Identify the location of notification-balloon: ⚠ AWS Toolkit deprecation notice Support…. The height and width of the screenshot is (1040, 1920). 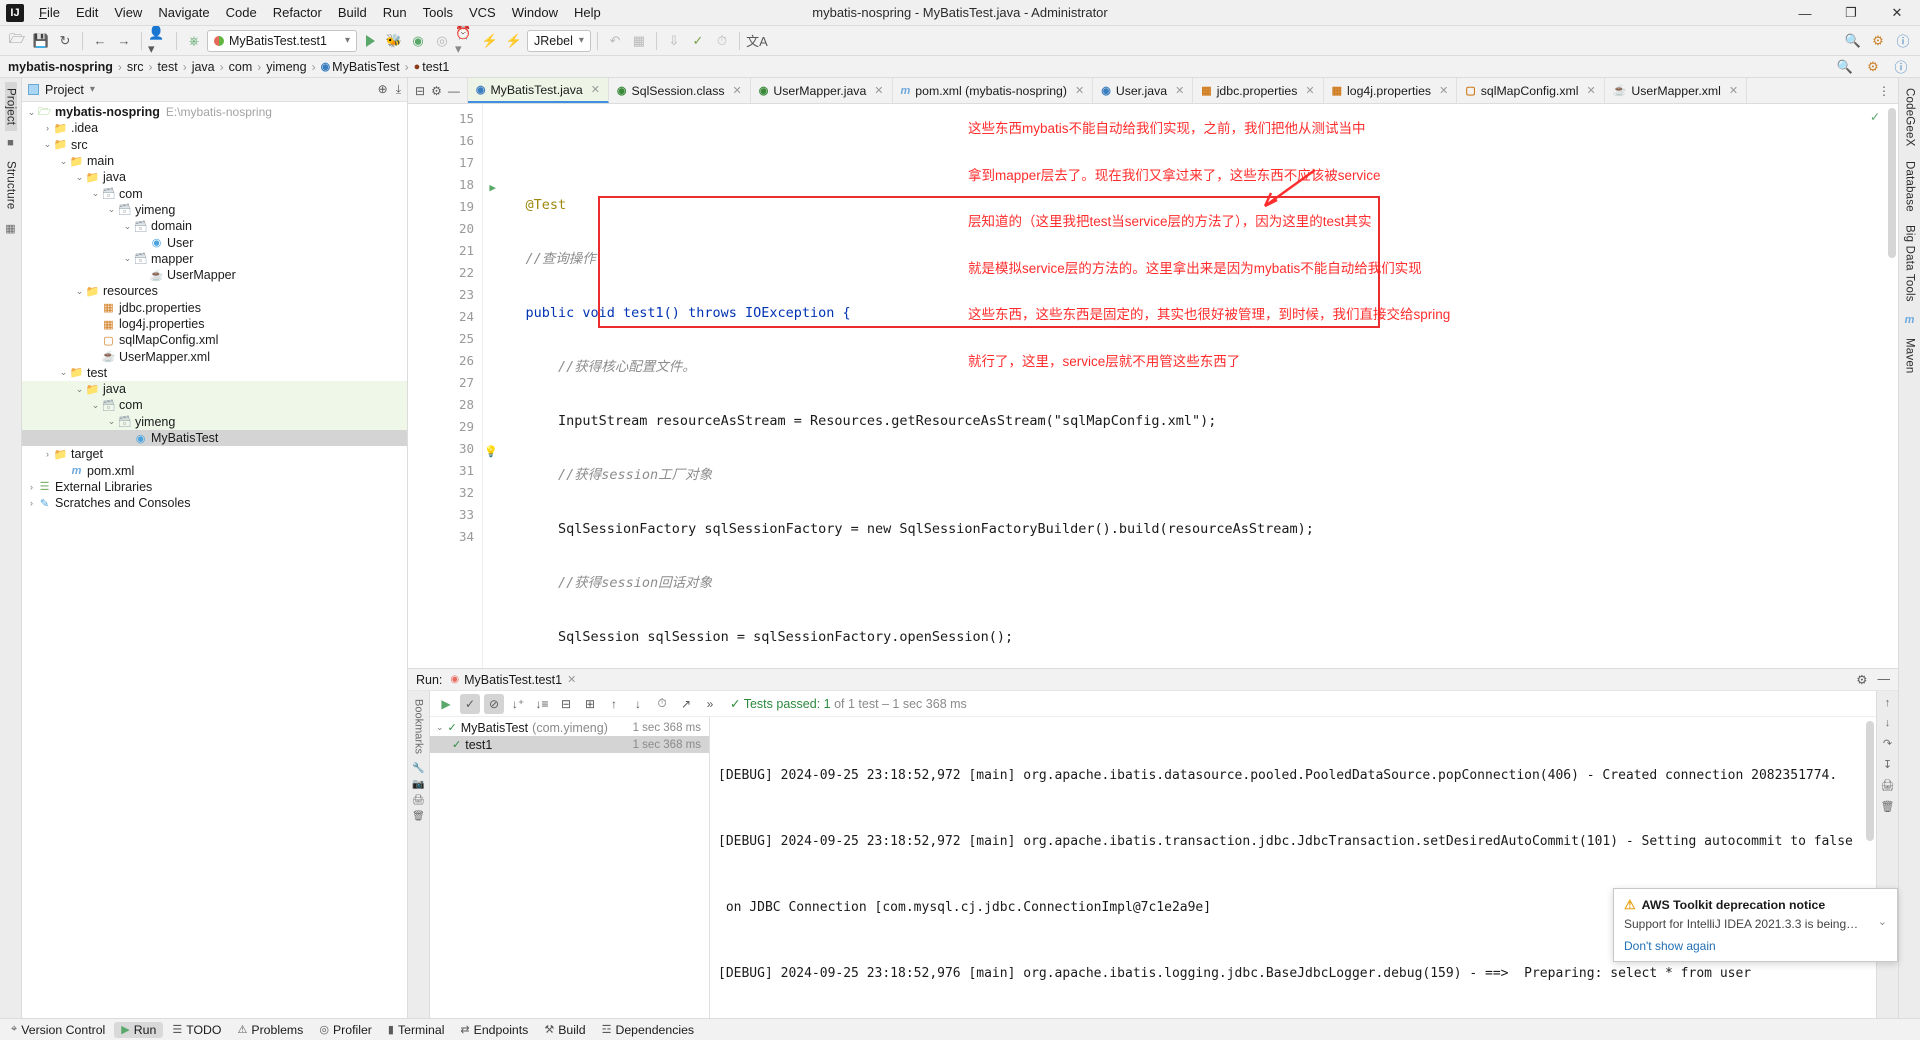
(1755, 925).